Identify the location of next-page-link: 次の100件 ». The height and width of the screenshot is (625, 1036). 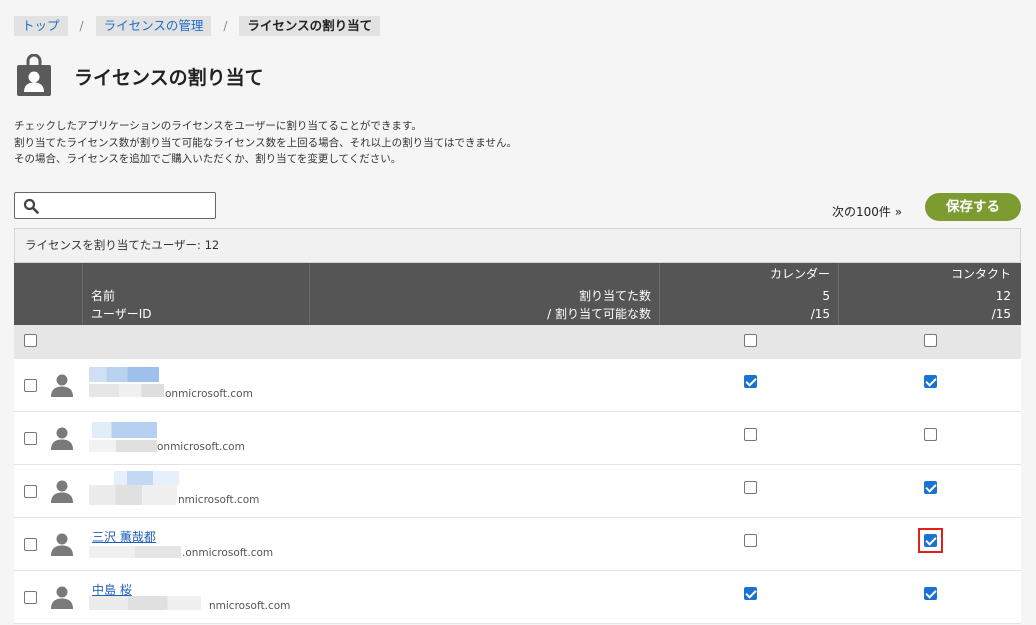
(867, 211).